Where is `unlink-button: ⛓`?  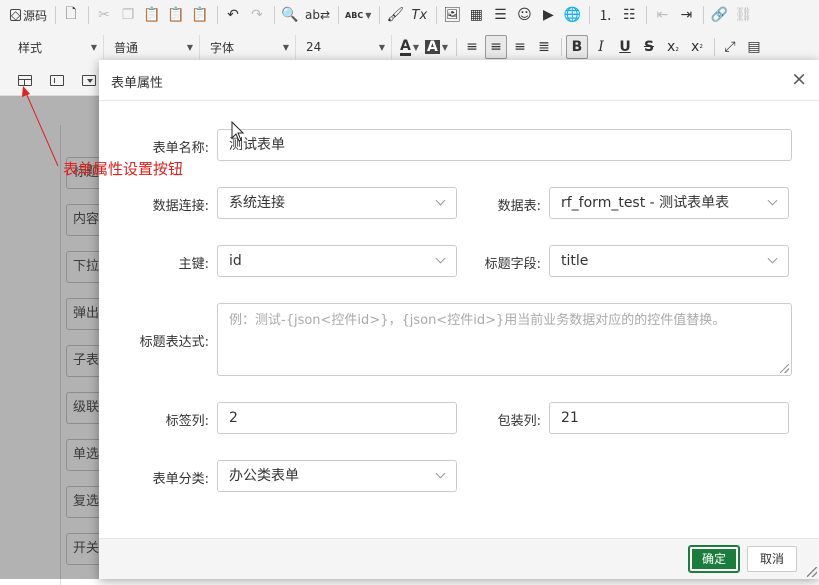
unlink-button: ⛓ is located at coordinates (743, 15).